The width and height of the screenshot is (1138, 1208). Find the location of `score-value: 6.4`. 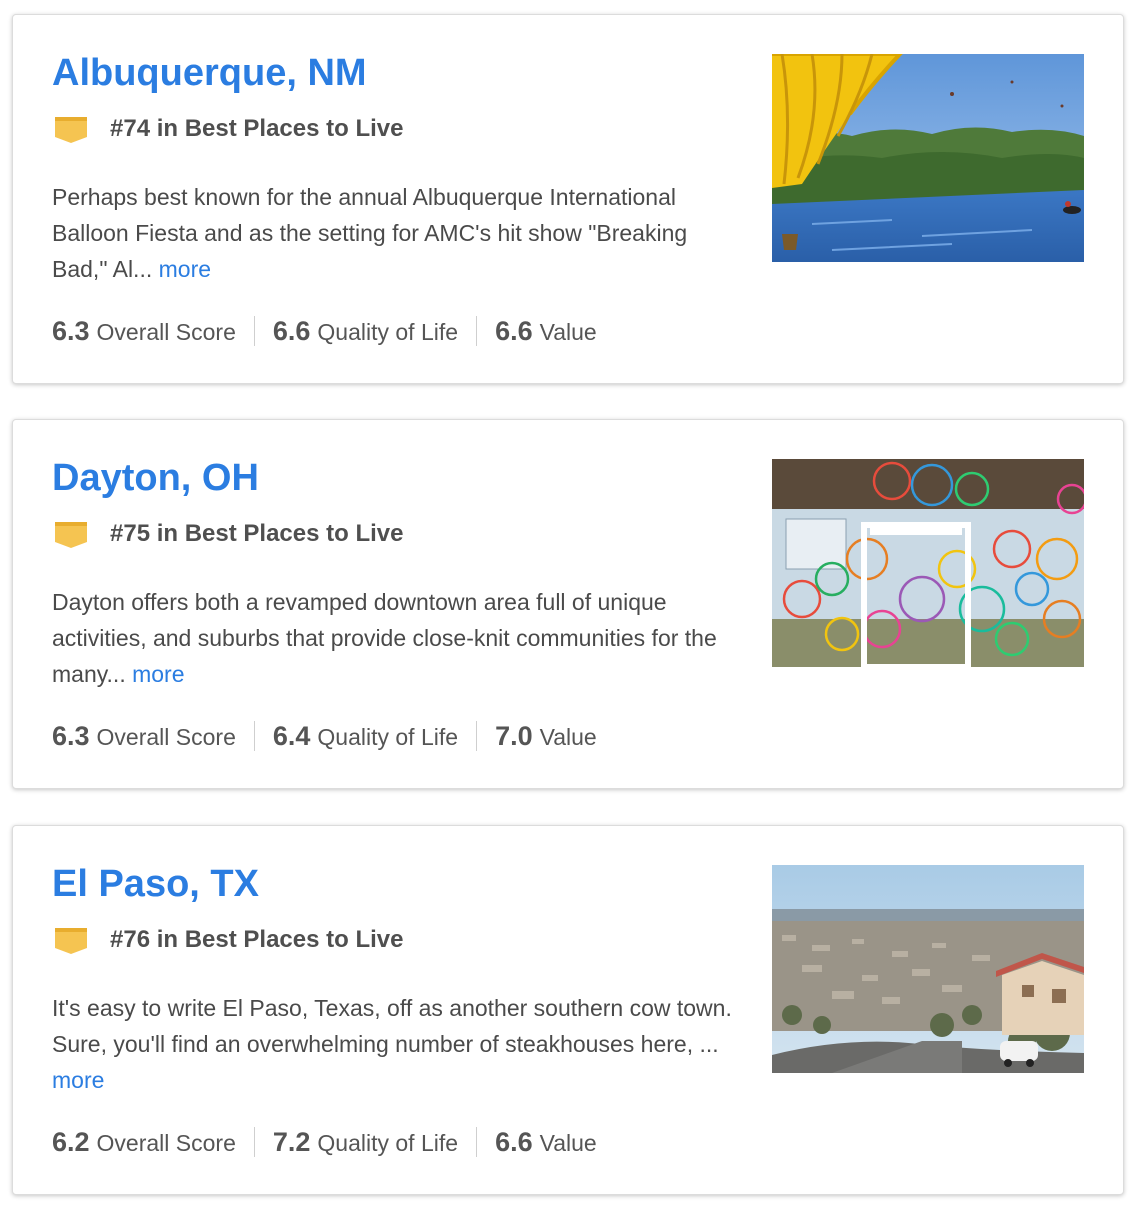

score-value: 6.4 is located at coordinates (291, 735).